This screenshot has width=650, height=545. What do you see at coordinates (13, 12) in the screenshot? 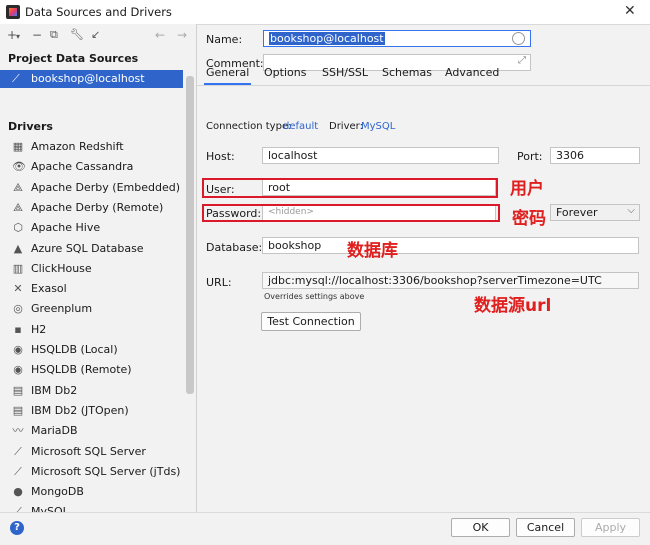
I see `datagrip-logo-icon` at bounding box center [13, 12].